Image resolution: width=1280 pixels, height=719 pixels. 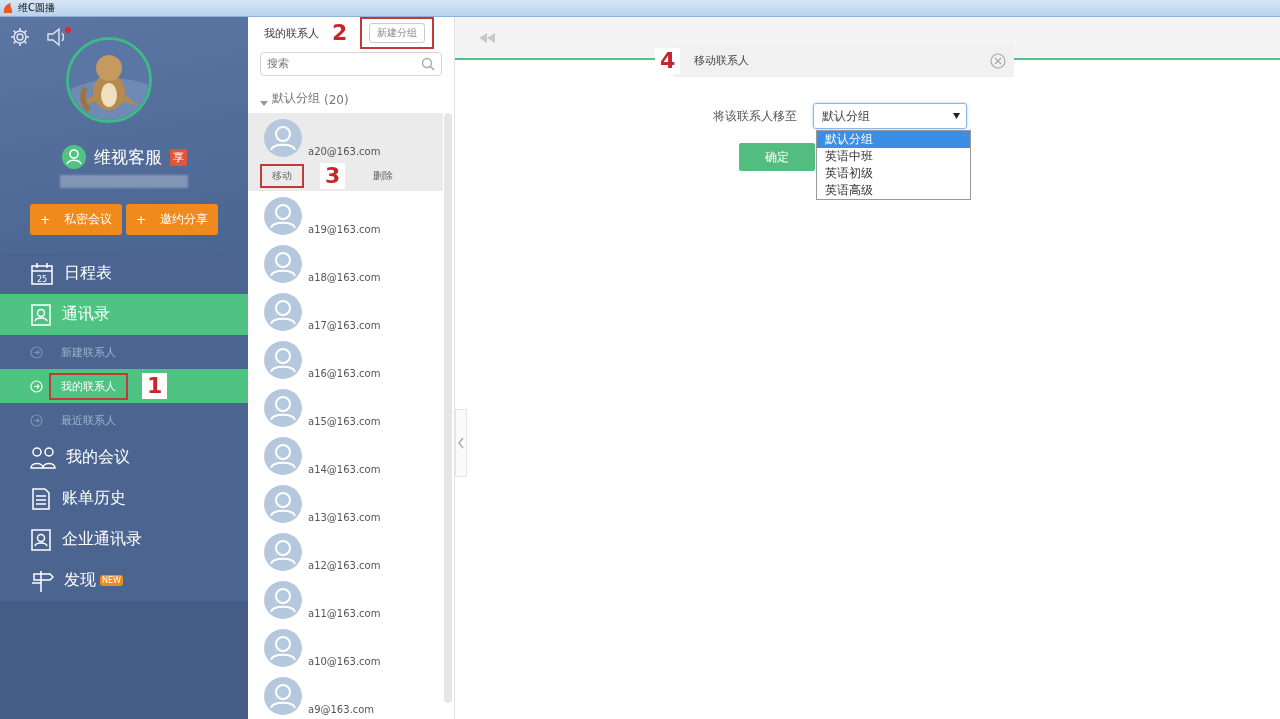 What do you see at coordinates (344, 469) in the screenshot?
I see `contact-email: a14@163.com` at bounding box center [344, 469].